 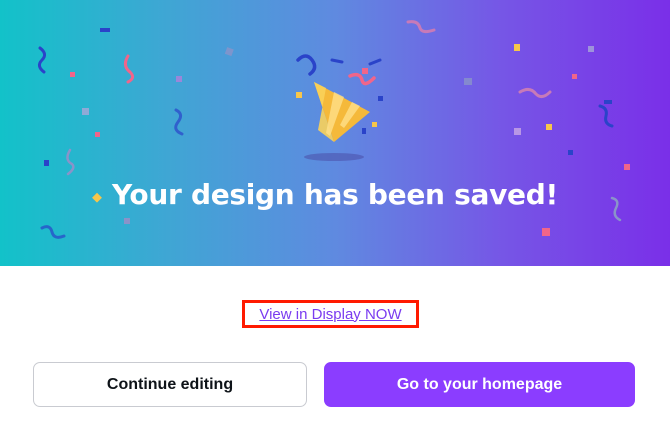 I want to click on view-in-display-link: View in Display NOW, so click(x=330, y=314).